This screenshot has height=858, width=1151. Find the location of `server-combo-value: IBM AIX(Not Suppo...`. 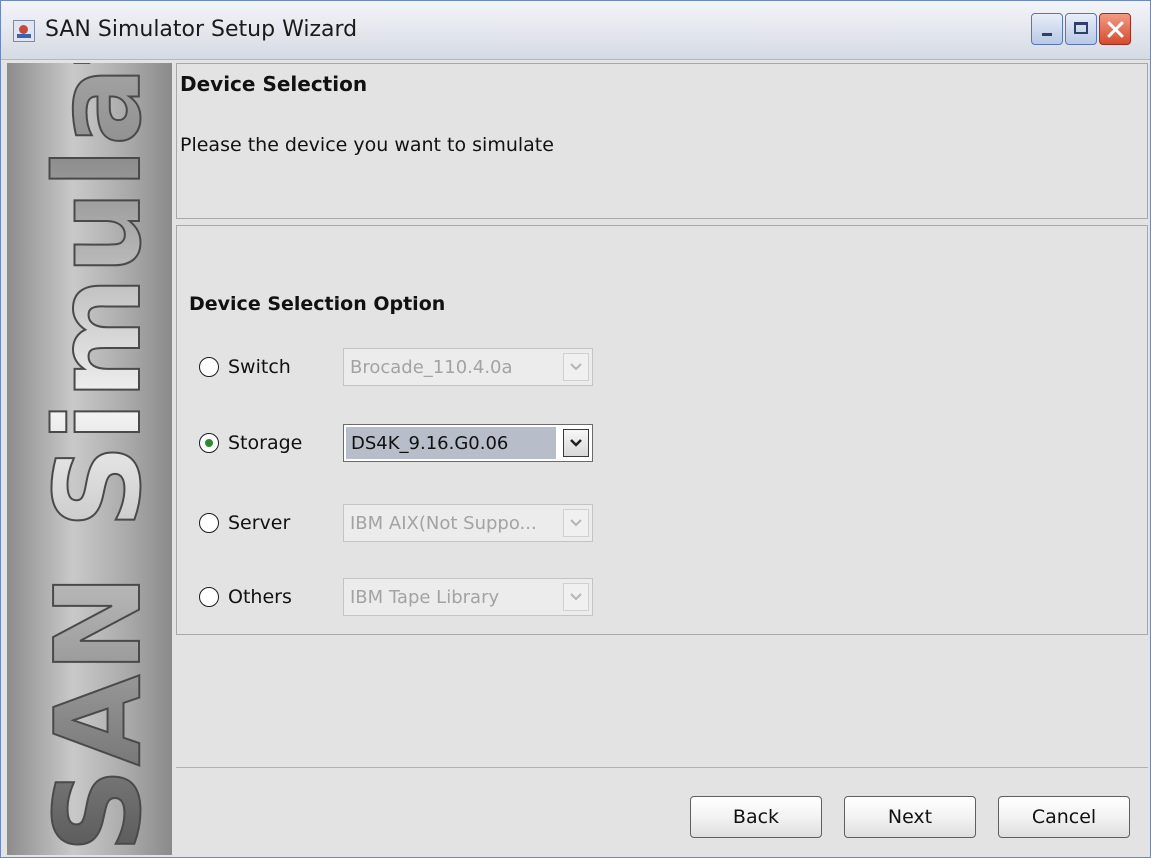

server-combo-value: IBM AIX(Not Suppo... is located at coordinates (443, 523).